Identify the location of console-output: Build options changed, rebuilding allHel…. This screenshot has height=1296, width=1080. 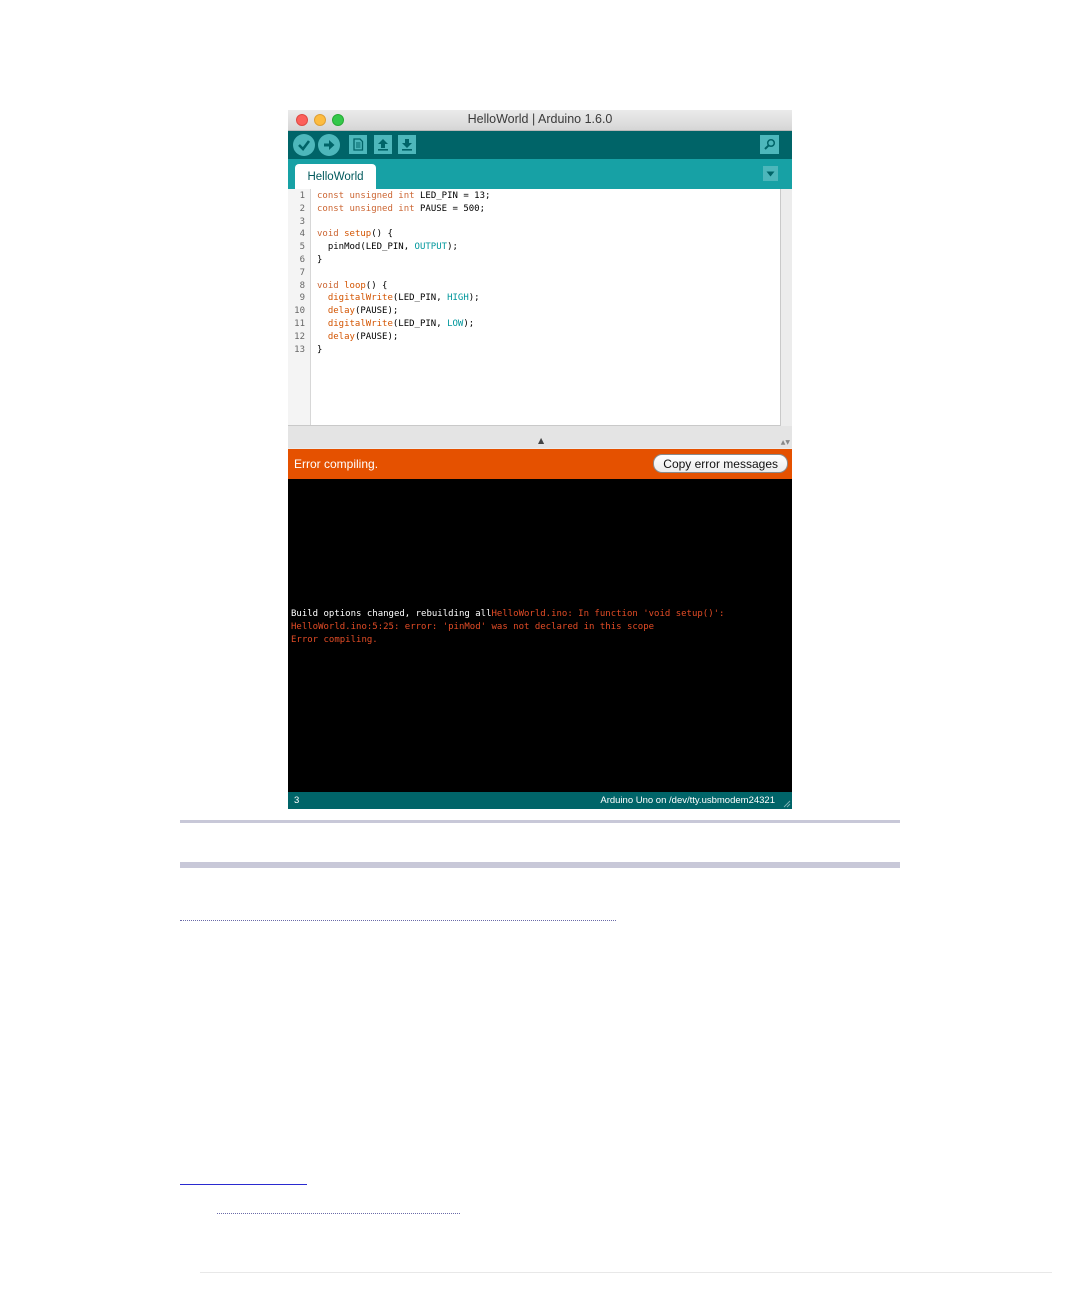
(540, 635).